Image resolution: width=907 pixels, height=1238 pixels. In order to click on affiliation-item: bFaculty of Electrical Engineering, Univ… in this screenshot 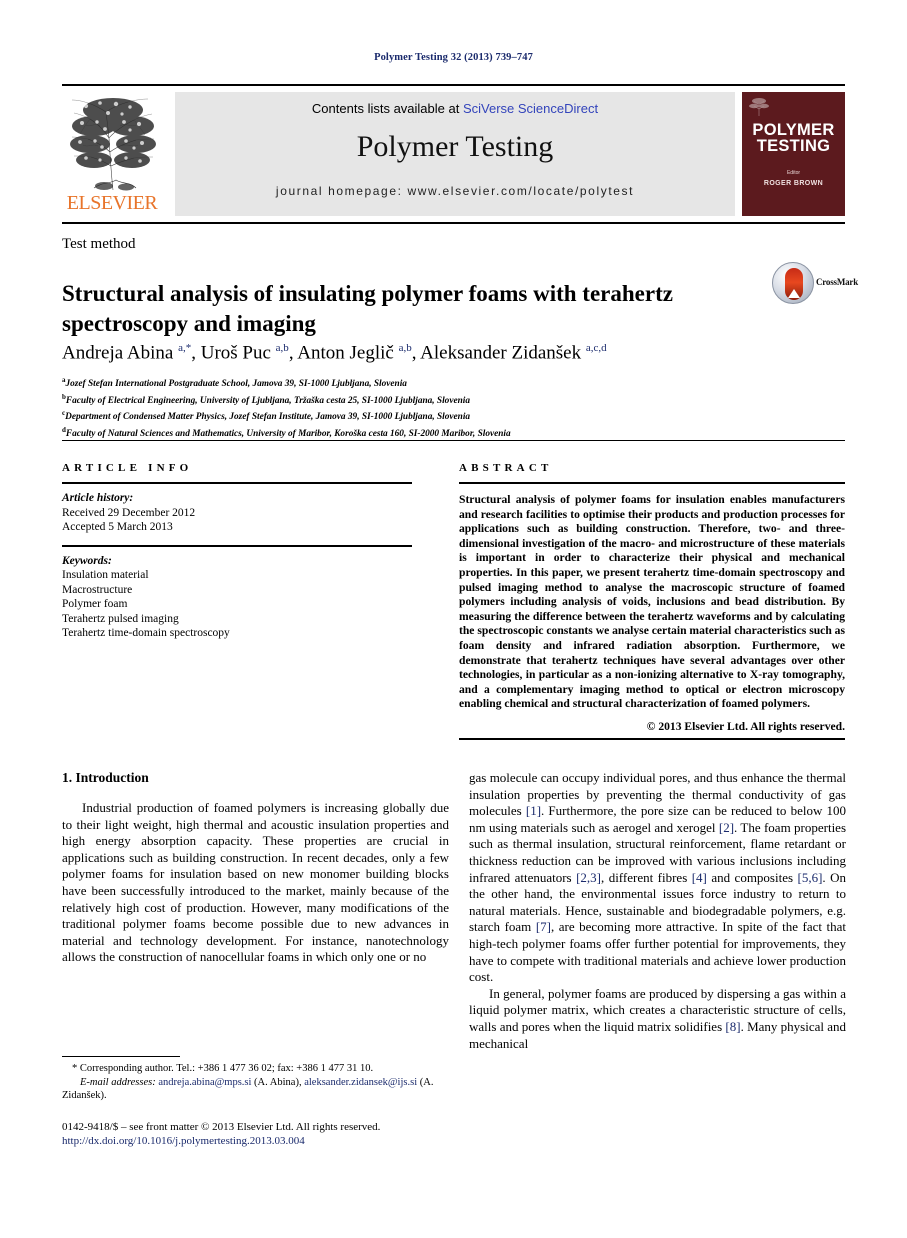, I will do `click(266, 399)`.